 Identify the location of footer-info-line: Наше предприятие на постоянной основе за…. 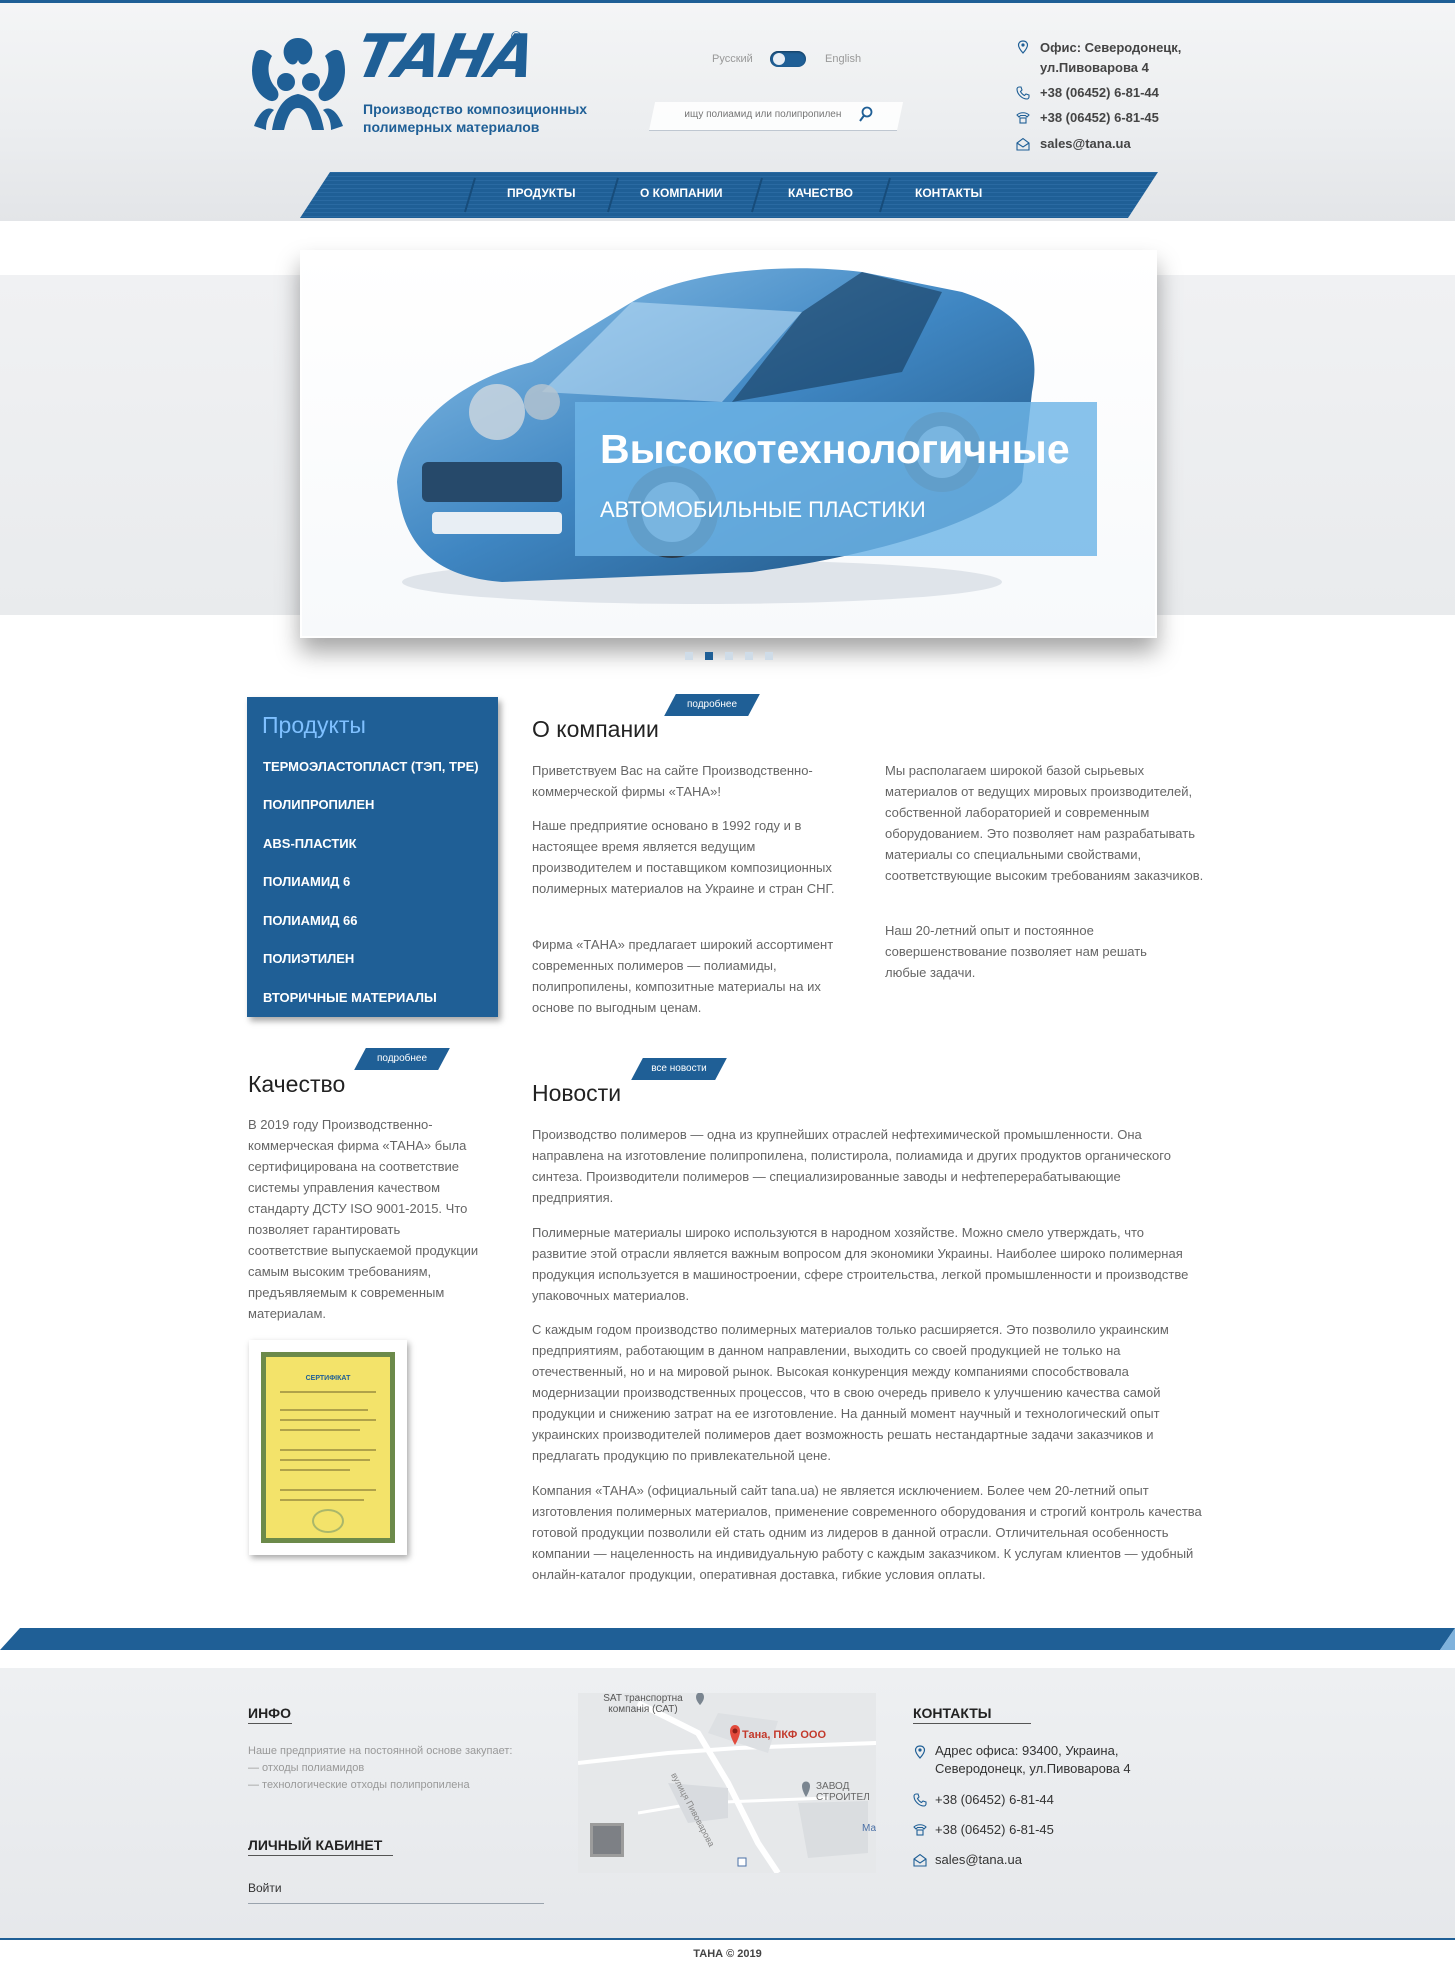
(380, 1751).